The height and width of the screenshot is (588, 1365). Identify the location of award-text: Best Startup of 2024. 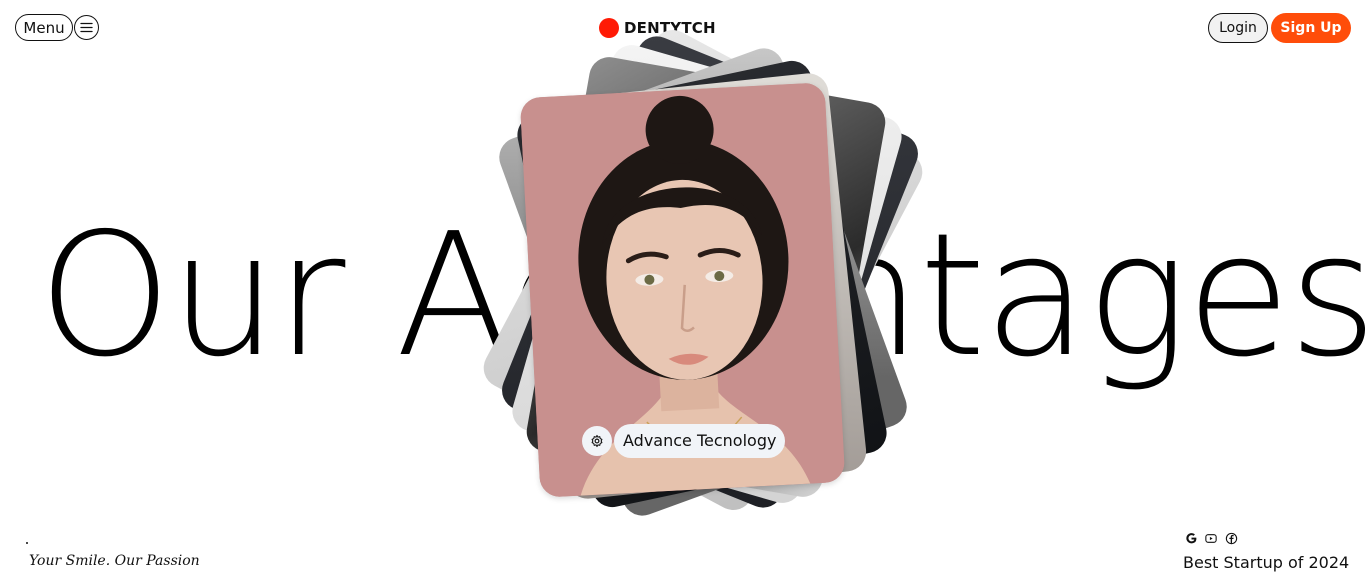
(1266, 562).